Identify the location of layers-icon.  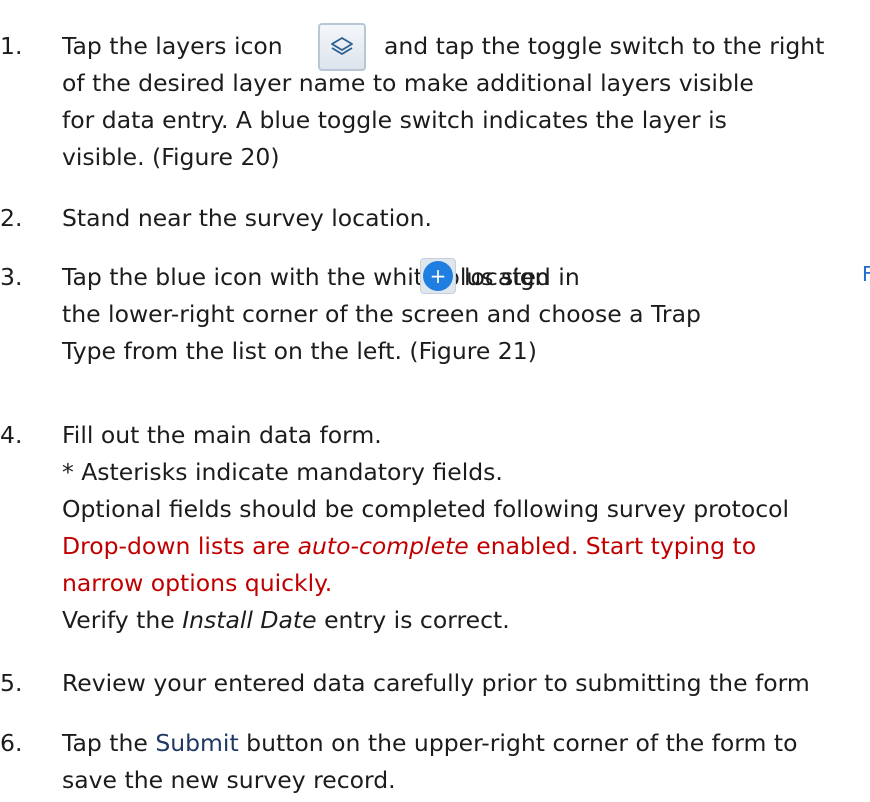
(342, 46).